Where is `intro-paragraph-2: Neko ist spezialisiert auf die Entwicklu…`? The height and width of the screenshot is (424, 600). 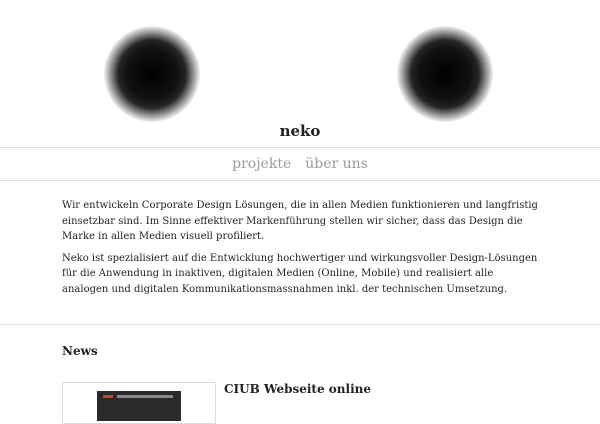
intro-paragraph-2: Neko ist spezialisiert auf die Entwicklu… is located at coordinates (300, 273).